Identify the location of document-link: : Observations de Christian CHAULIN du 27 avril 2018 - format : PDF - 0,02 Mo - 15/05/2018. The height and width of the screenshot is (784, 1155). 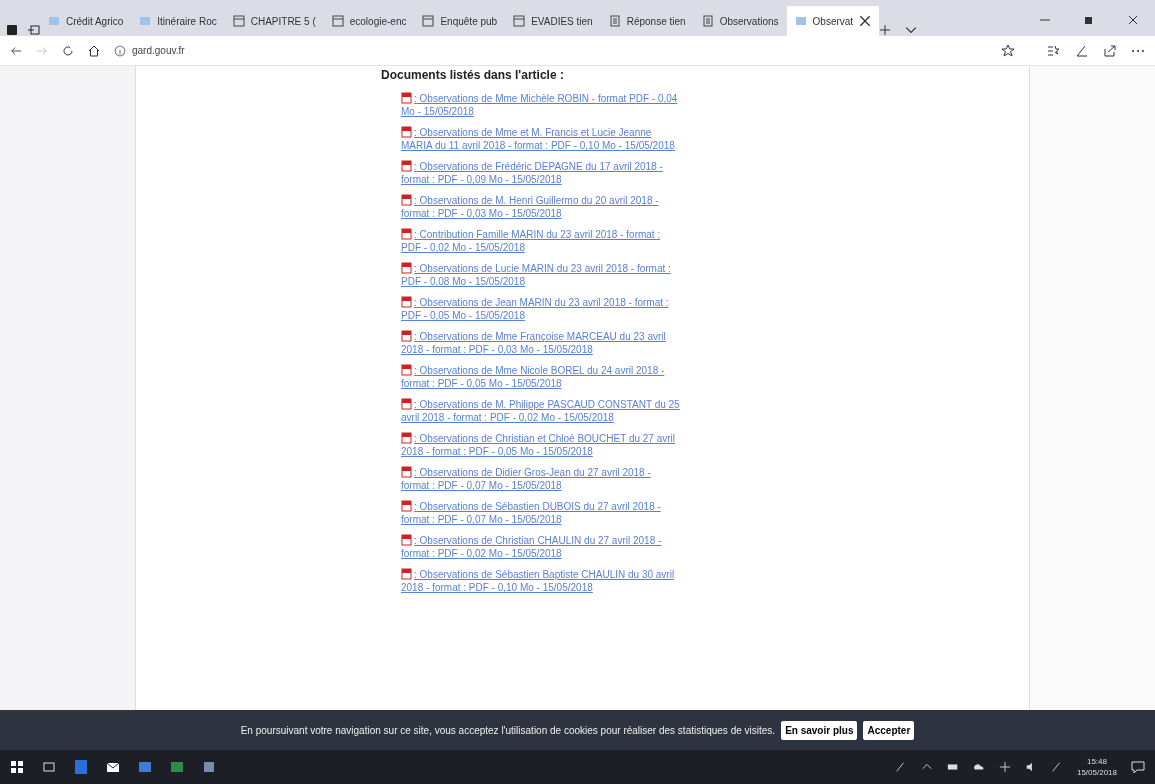
(541, 547).